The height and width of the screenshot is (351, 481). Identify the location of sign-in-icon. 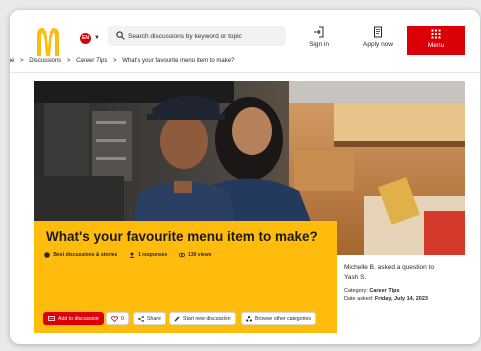
(319, 32).